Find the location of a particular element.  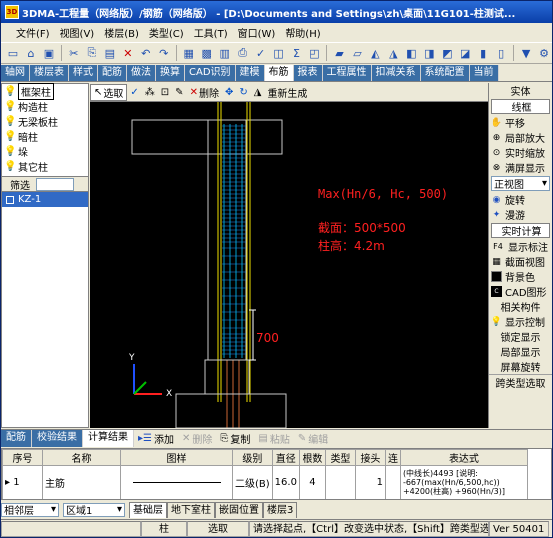

tab-system-config: 系统配置 is located at coordinates (445, 73).